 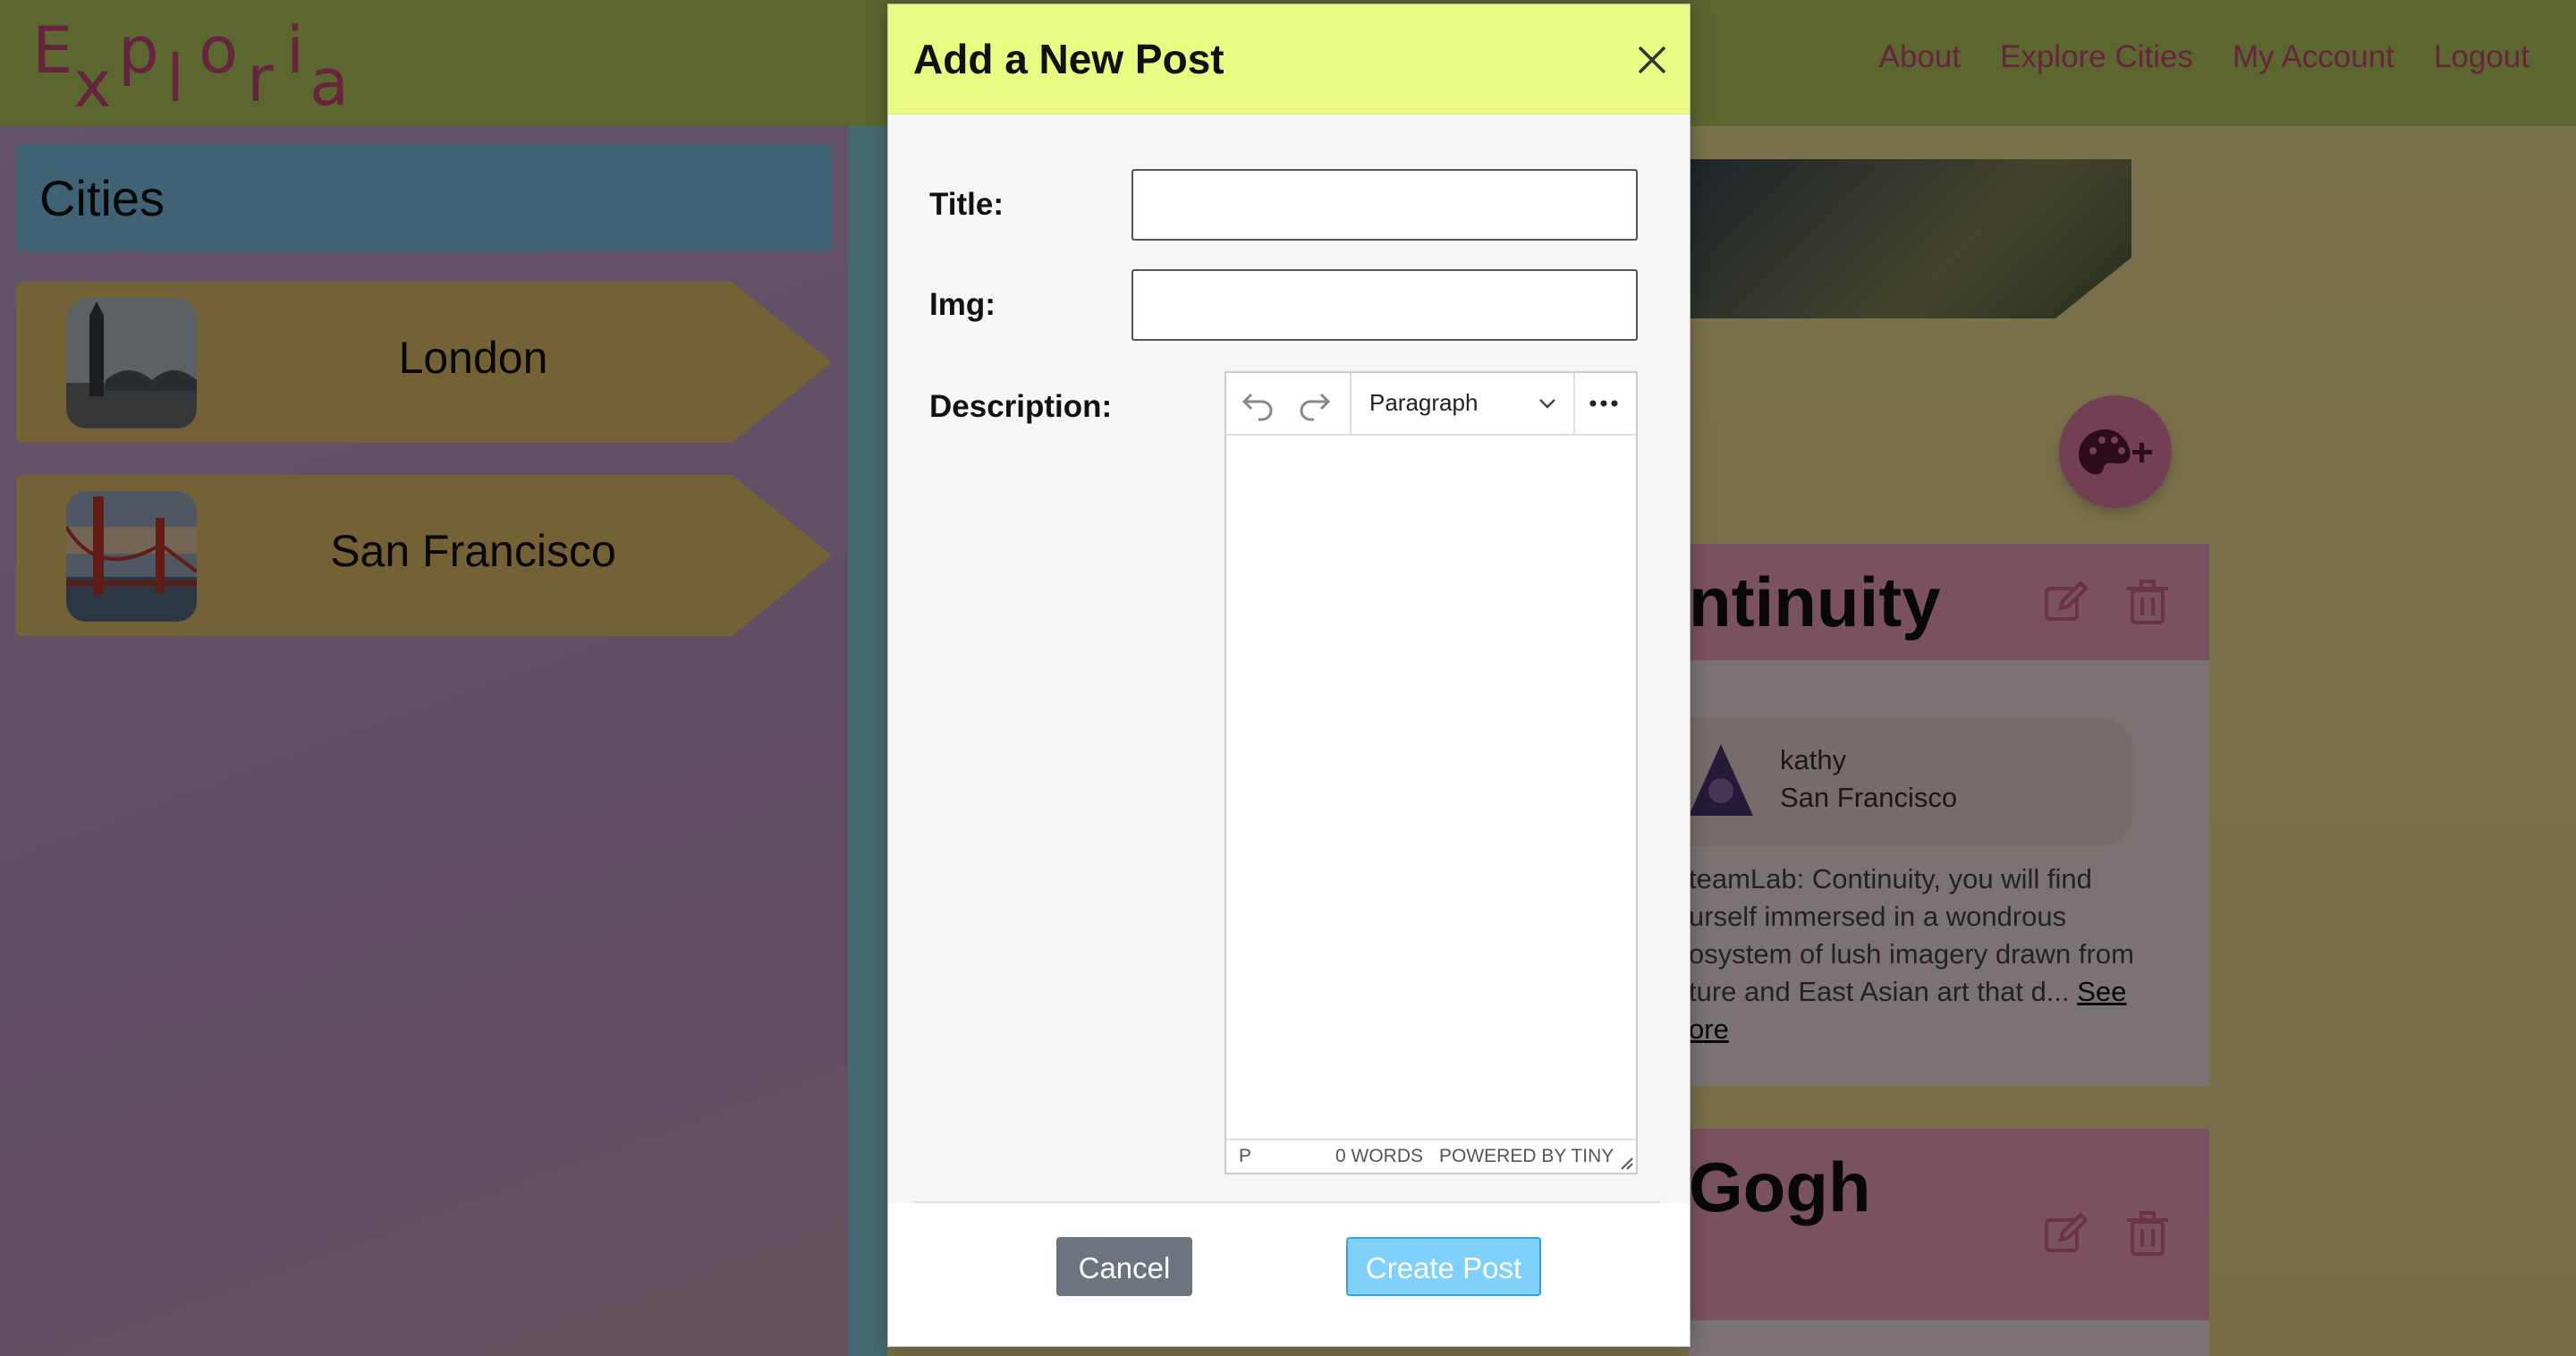 What do you see at coordinates (1431, 788) in the screenshot?
I see `description-editor-area` at bounding box center [1431, 788].